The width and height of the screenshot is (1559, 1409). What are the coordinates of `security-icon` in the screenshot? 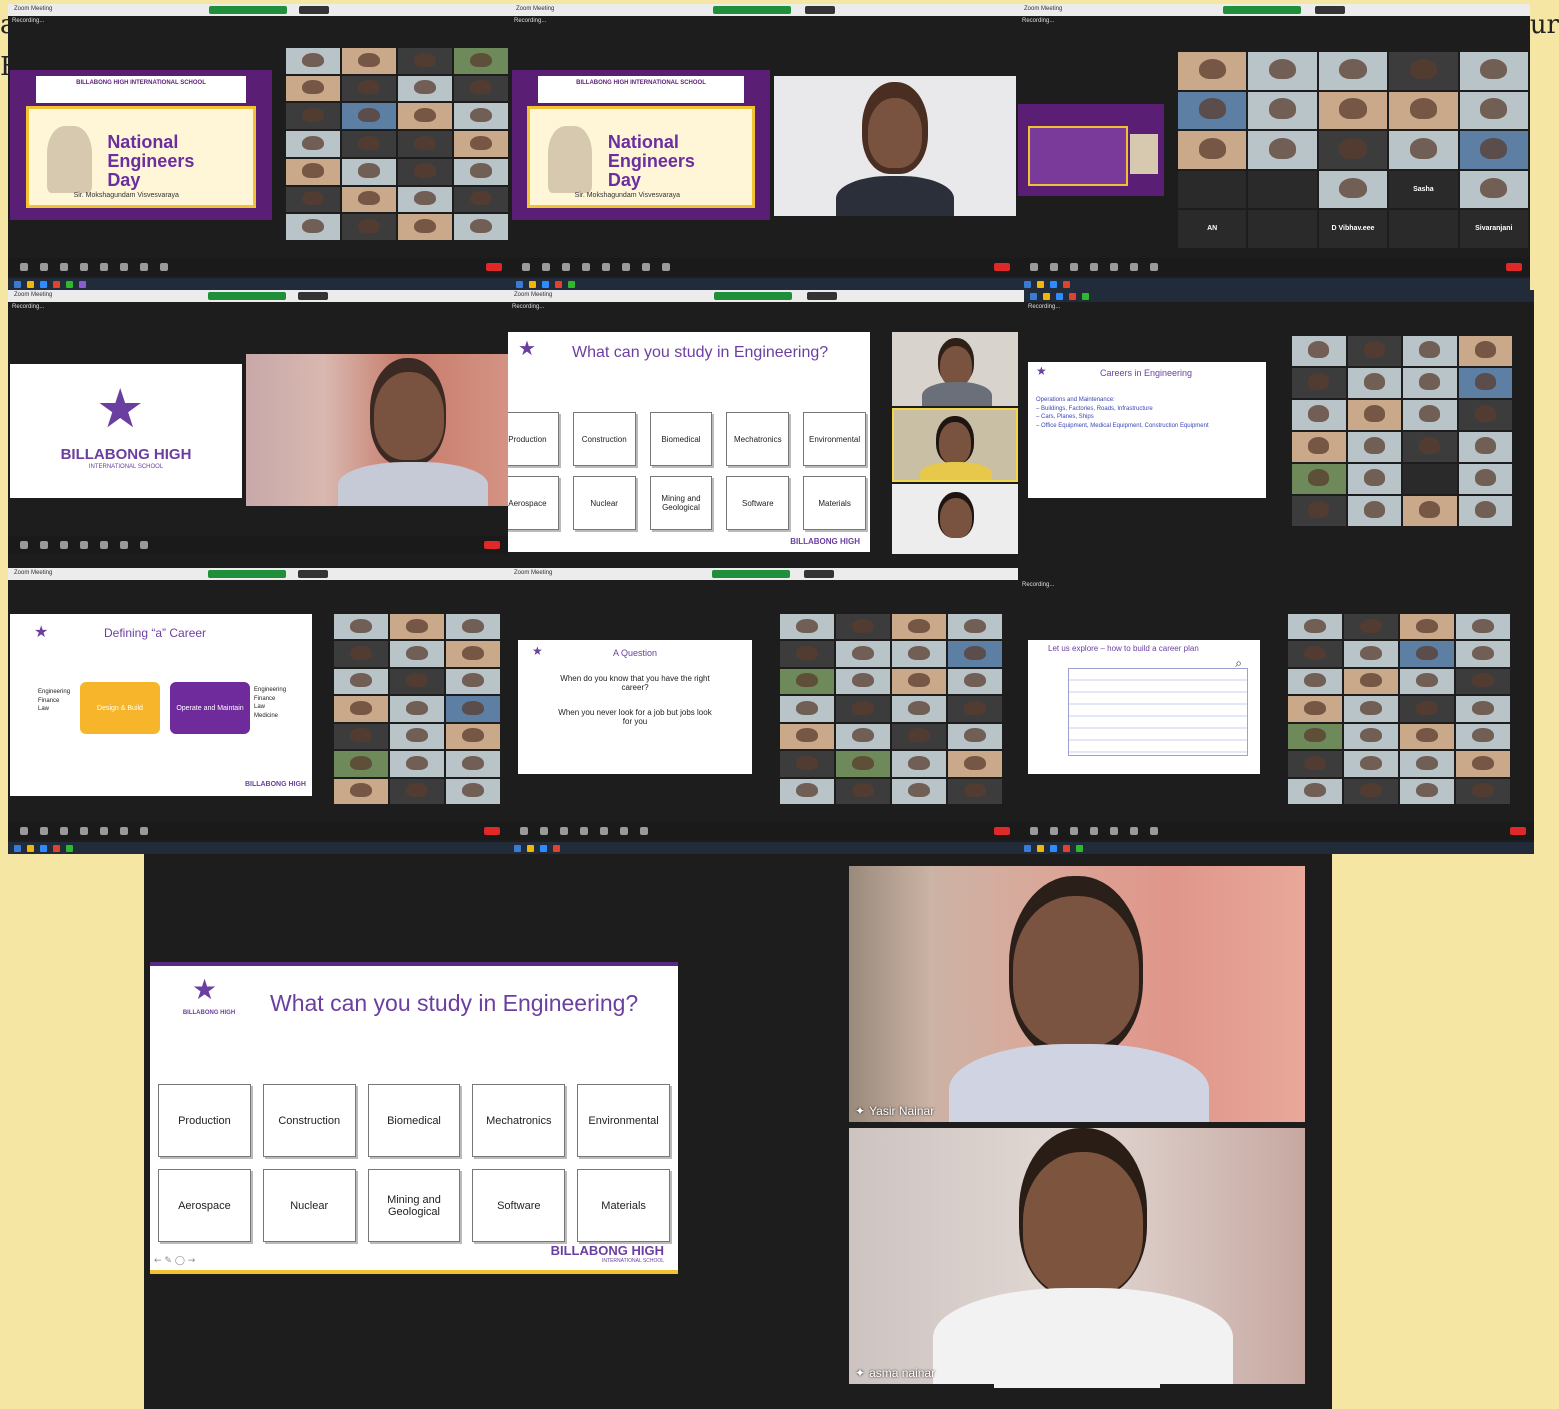 It's located at (566, 267).